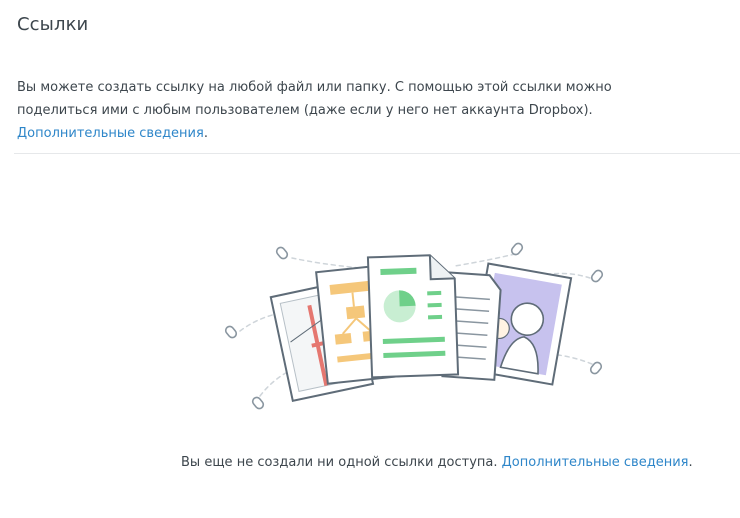 This screenshot has width=740, height=518. What do you see at coordinates (690, 462) in the screenshot?
I see `empty-state-period: .` at bounding box center [690, 462].